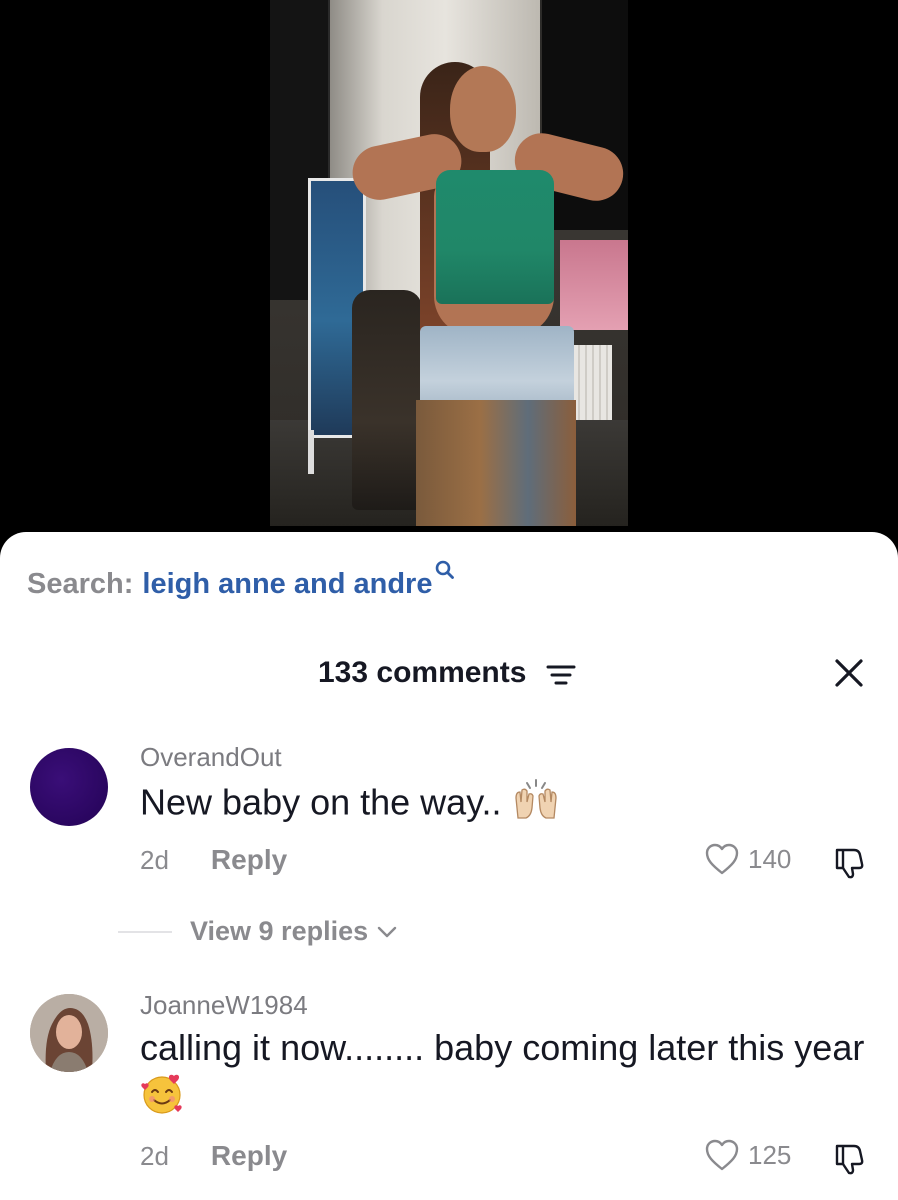 Image resolution: width=898 pixels, height=1200 pixels. I want to click on comments-header: 133 comments, so click(449, 674).